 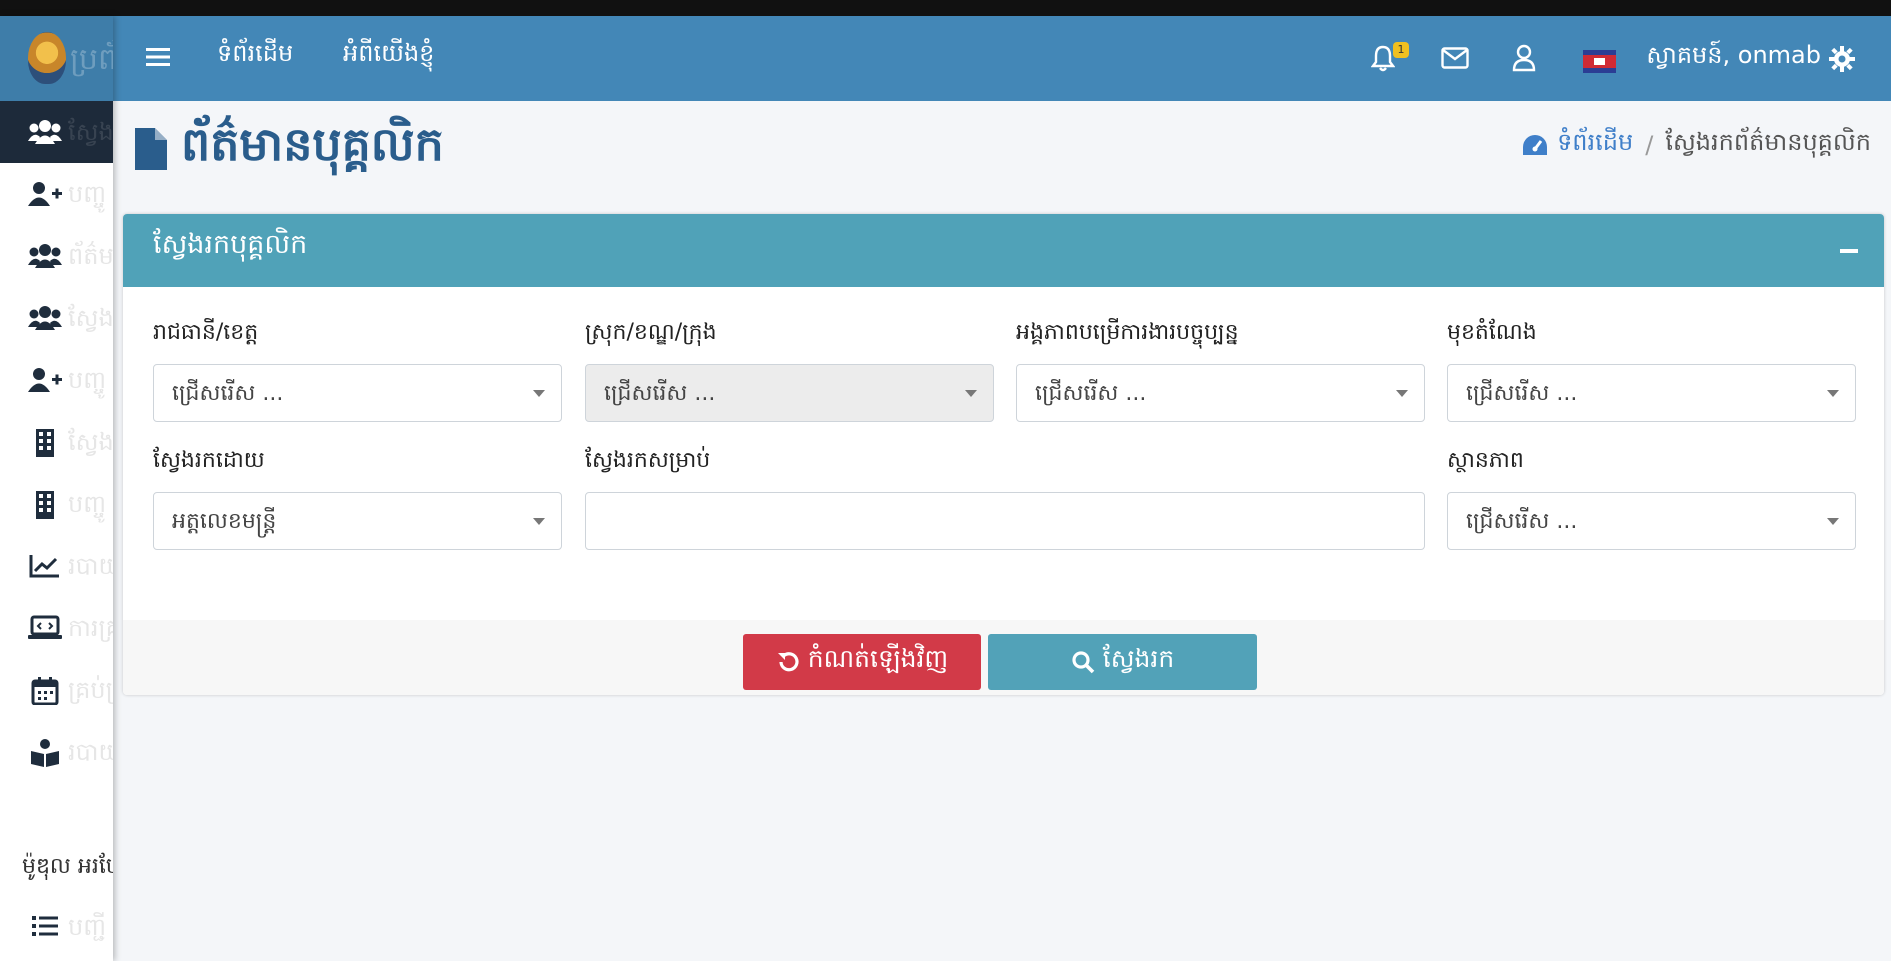 What do you see at coordinates (255, 55) in the screenshot?
I see `nav-link-home: ទំព័រដើម` at bounding box center [255, 55].